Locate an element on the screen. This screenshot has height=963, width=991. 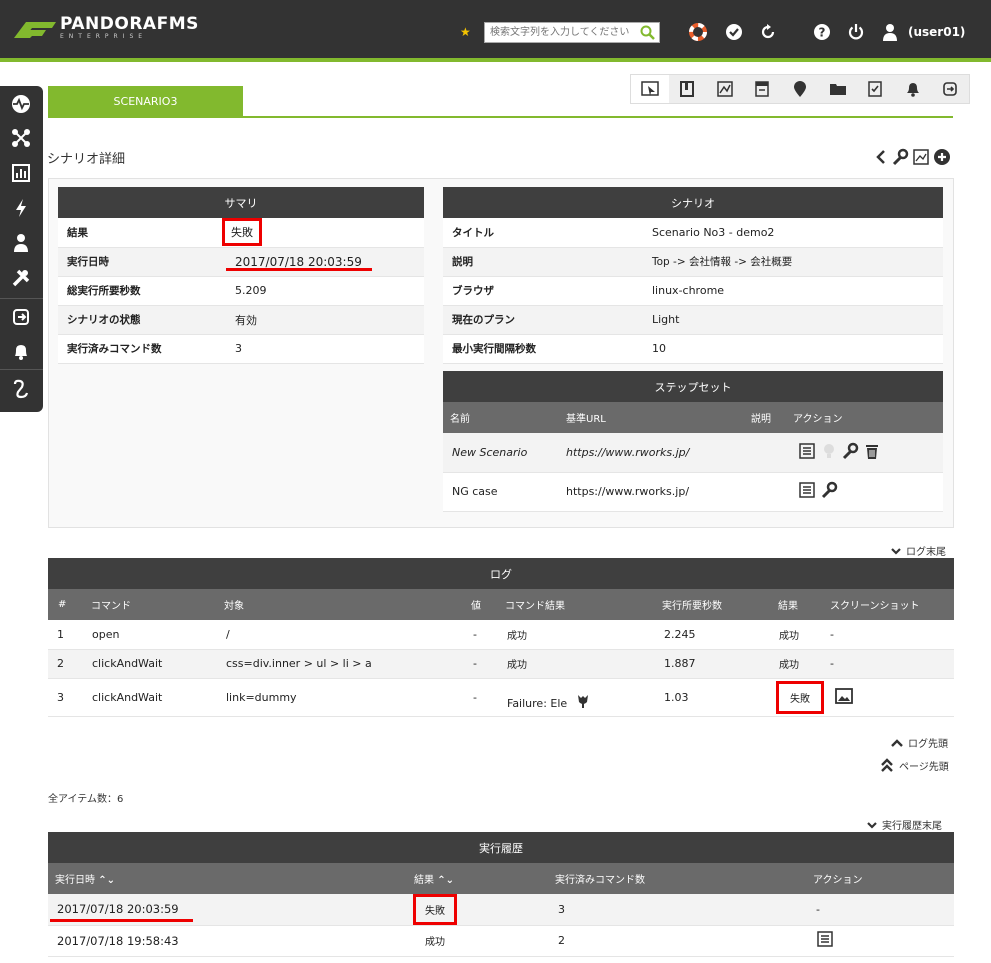
page-title: シナリオ詳細 is located at coordinates (86, 159).